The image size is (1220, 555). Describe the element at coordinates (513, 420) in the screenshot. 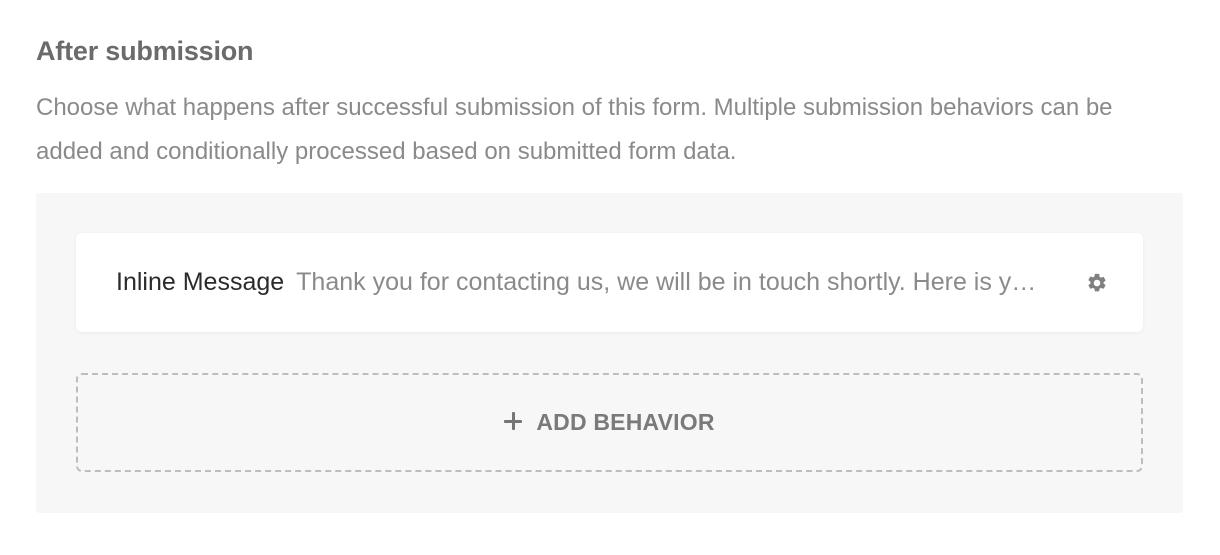

I see `plus-icon` at that location.